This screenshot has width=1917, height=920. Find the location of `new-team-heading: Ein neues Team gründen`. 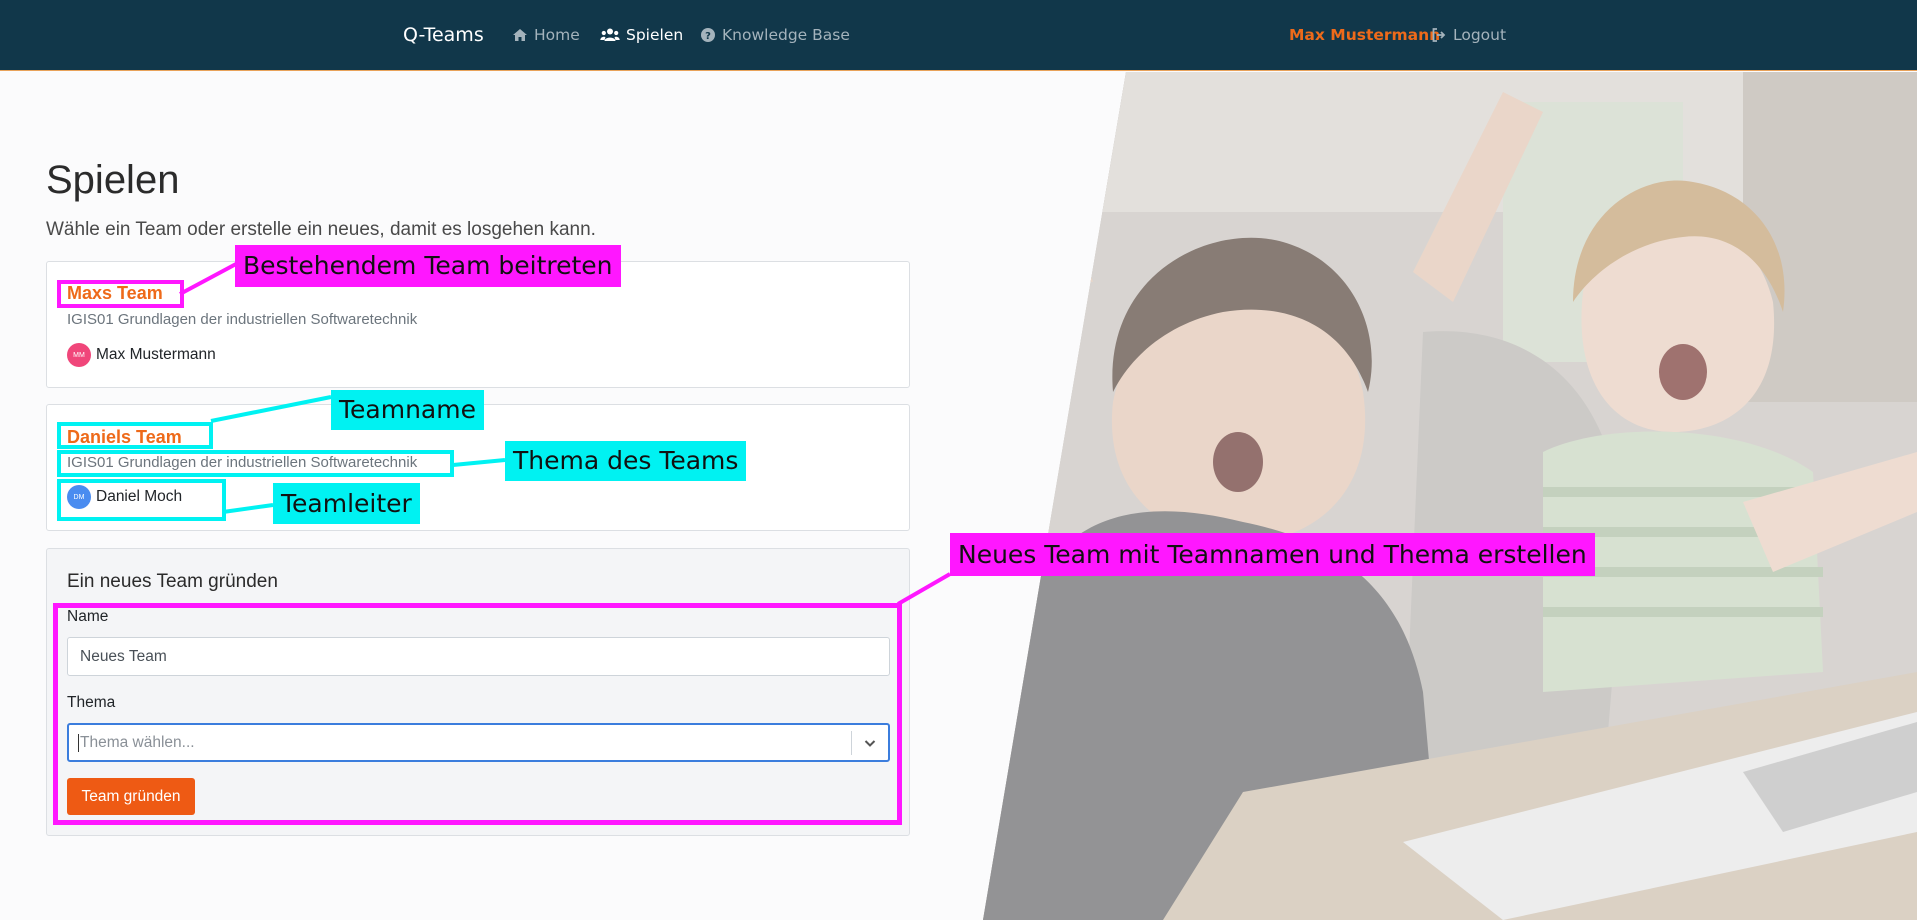

new-team-heading: Ein neues Team gründen is located at coordinates (172, 581).